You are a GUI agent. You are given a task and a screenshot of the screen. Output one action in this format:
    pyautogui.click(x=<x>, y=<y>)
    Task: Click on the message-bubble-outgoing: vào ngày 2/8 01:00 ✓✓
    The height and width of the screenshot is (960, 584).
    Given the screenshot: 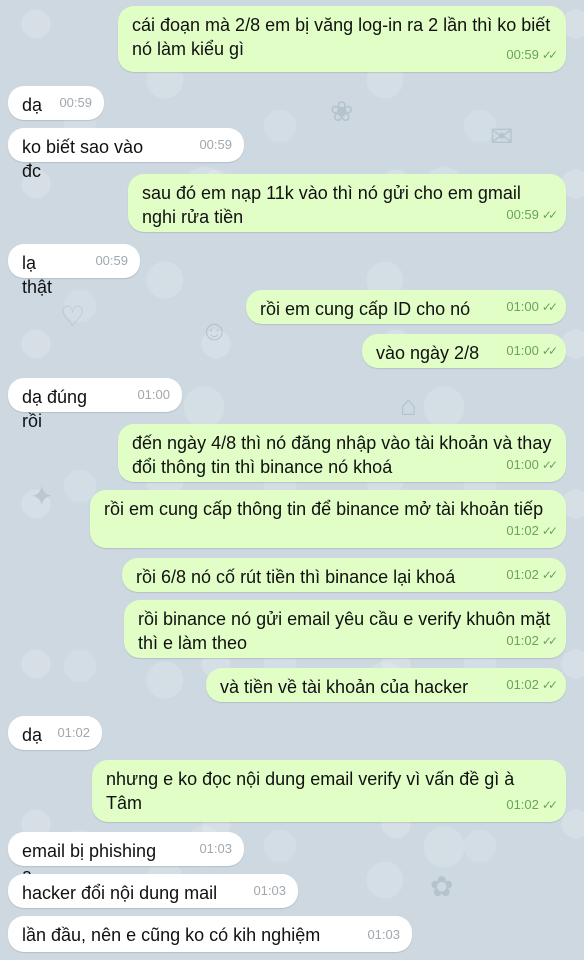 What is the action you would take?
    pyautogui.click(x=464, y=351)
    